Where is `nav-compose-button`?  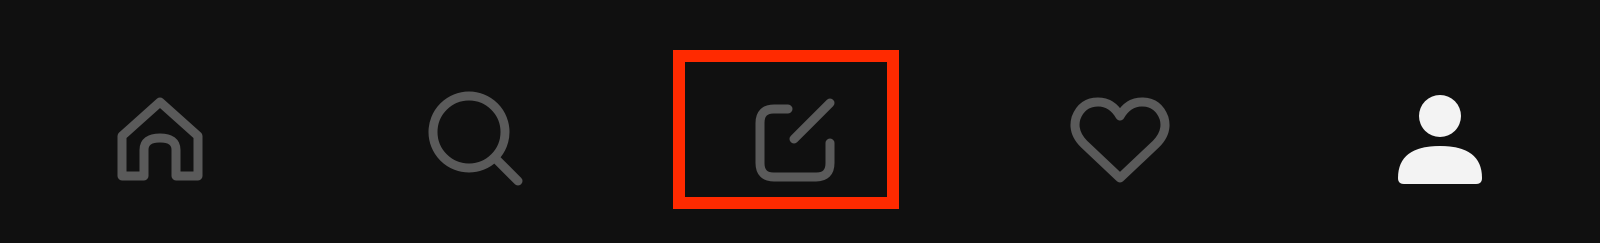 nav-compose-button is located at coordinates (800, 140).